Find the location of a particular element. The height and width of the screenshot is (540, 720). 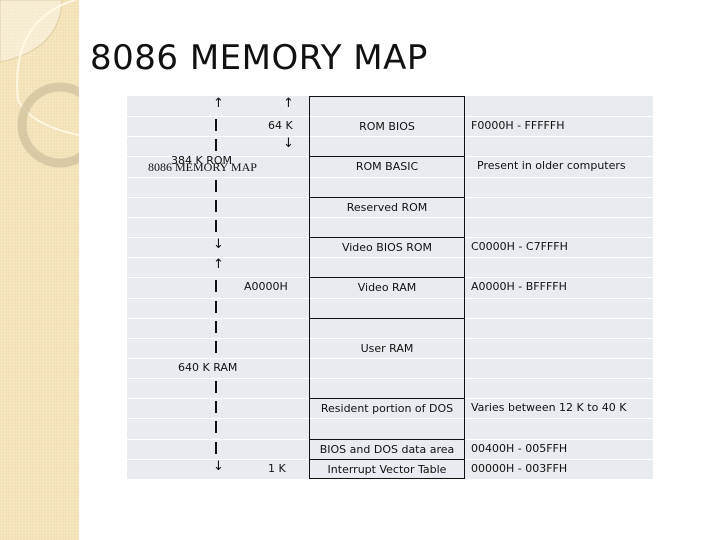

memory-block-label: ROM BASIC is located at coordinates (387, 166).